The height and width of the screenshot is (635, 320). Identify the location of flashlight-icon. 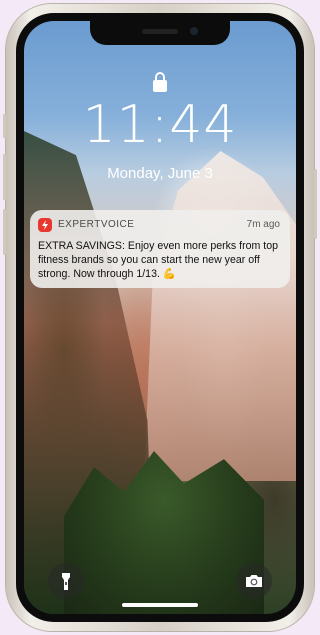
(66, 581).